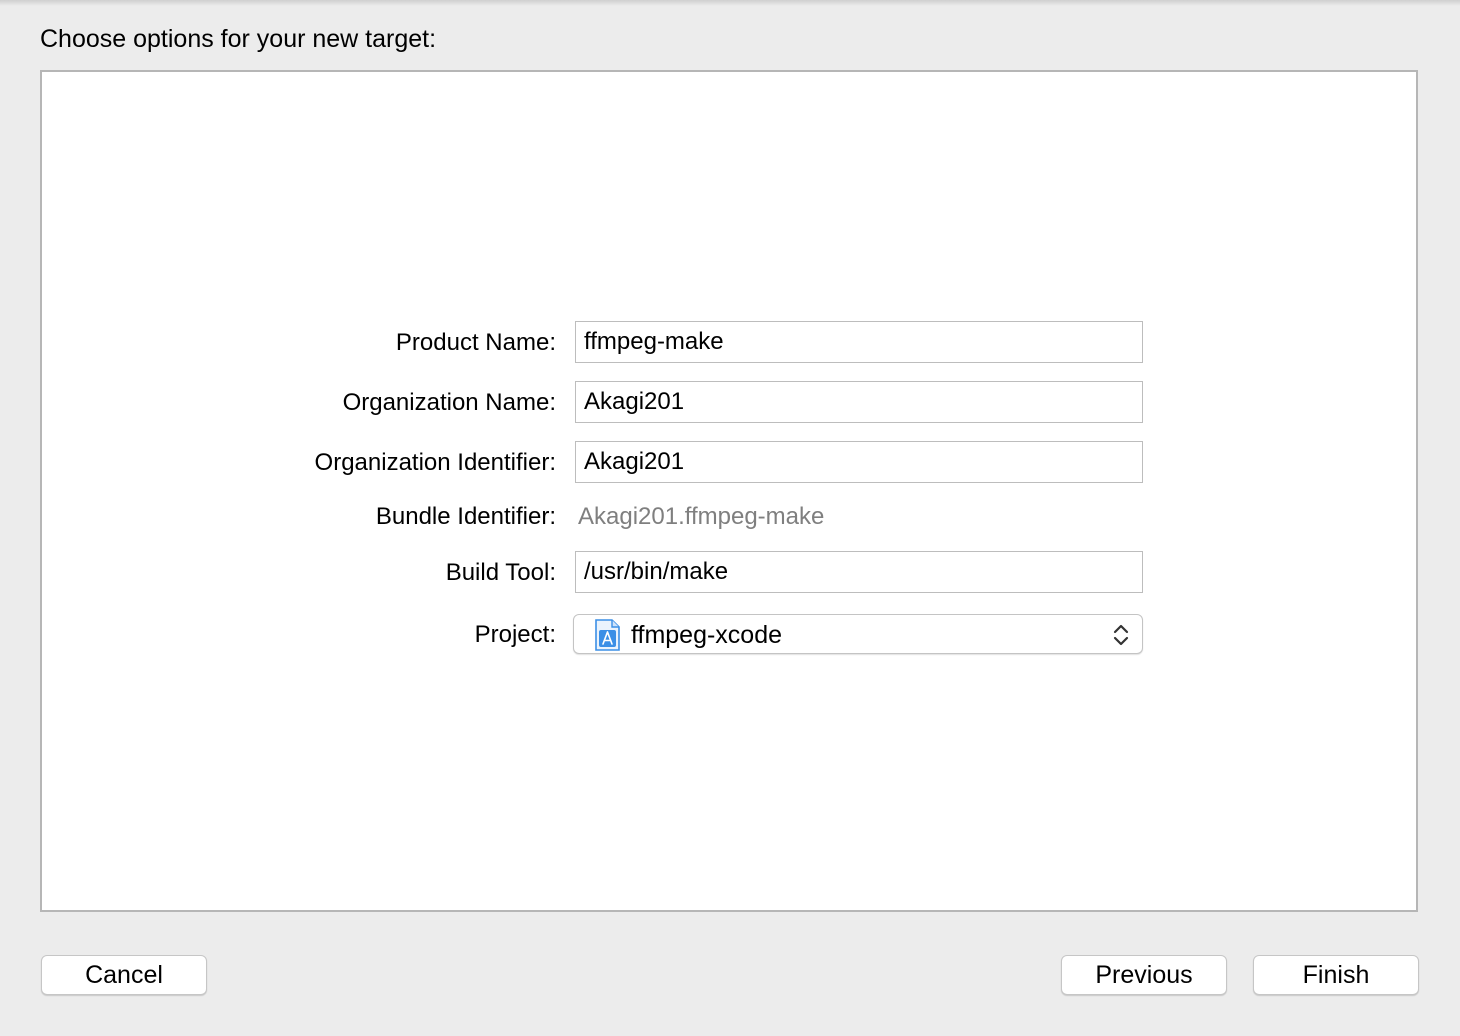 The height and width of the screenshot is (1036, 1460). Describe the element at coordinates (859, 572) in the screenshot. I see `build-tool-field` at that location.